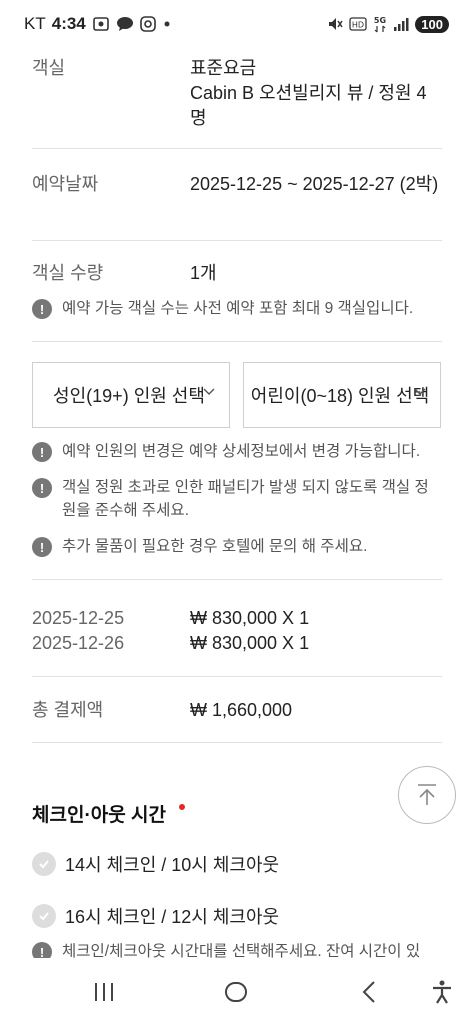 The height and width of the screenshot is (1024, 473). I want to click on scroll-to-top-button, so click(427, 795).